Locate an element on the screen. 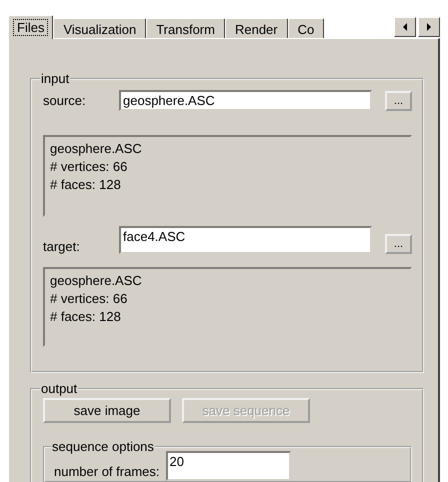 The height and width of the screenshot is (482, 448). field-label: target: is located at coordinates (62, 246).